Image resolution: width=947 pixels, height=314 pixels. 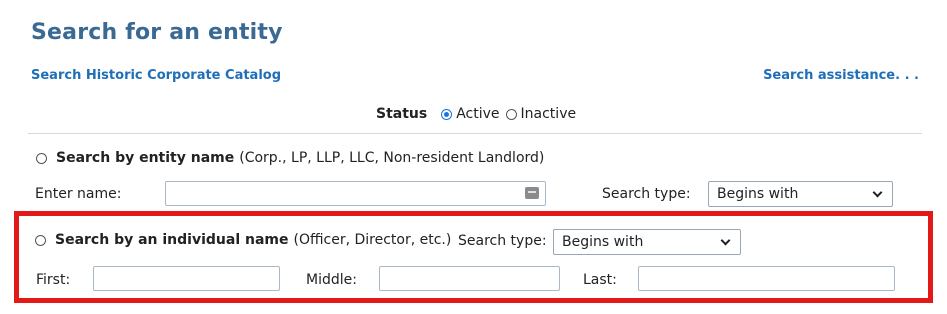 What do you see at coordinates (841, 75) in the screenshot?
I see `search-assistance-link: Search assistance. . .` at bounding box center [841, 75].